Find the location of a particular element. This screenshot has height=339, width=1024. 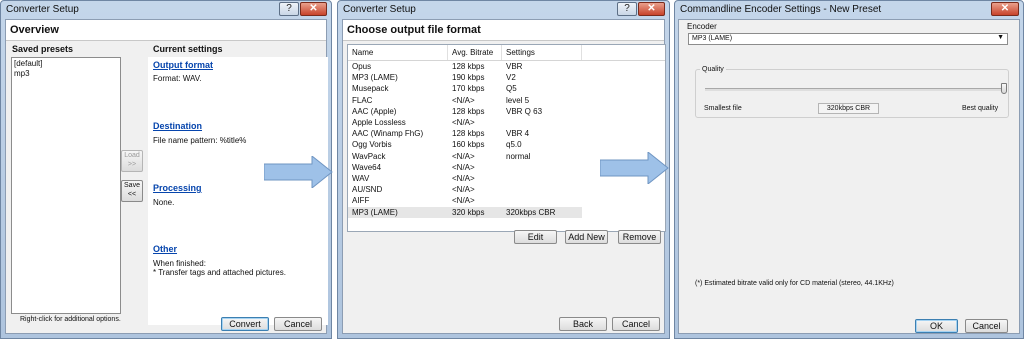

settings-cell: 320kbps CBR is located at coordinates (531, 212).